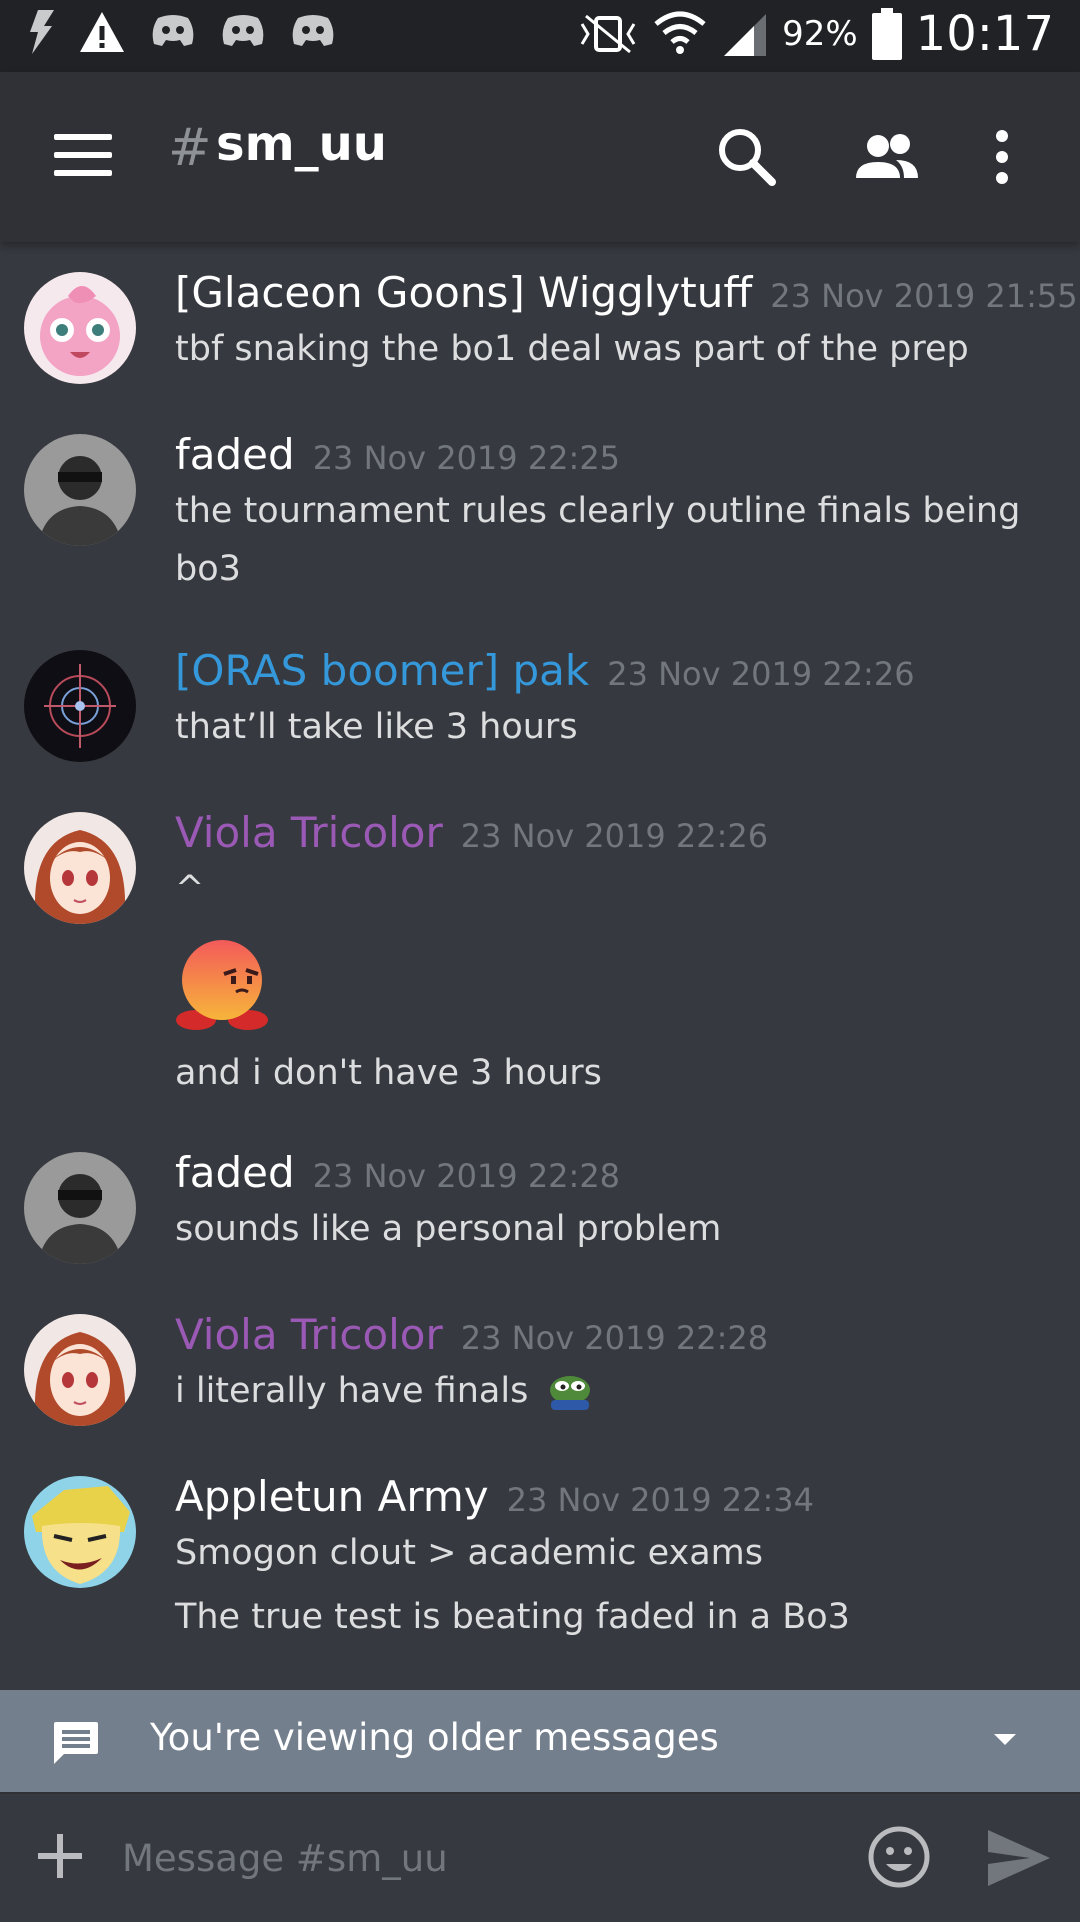  I want to click on username: [ORAS boomer] pak, so click(382, 670).